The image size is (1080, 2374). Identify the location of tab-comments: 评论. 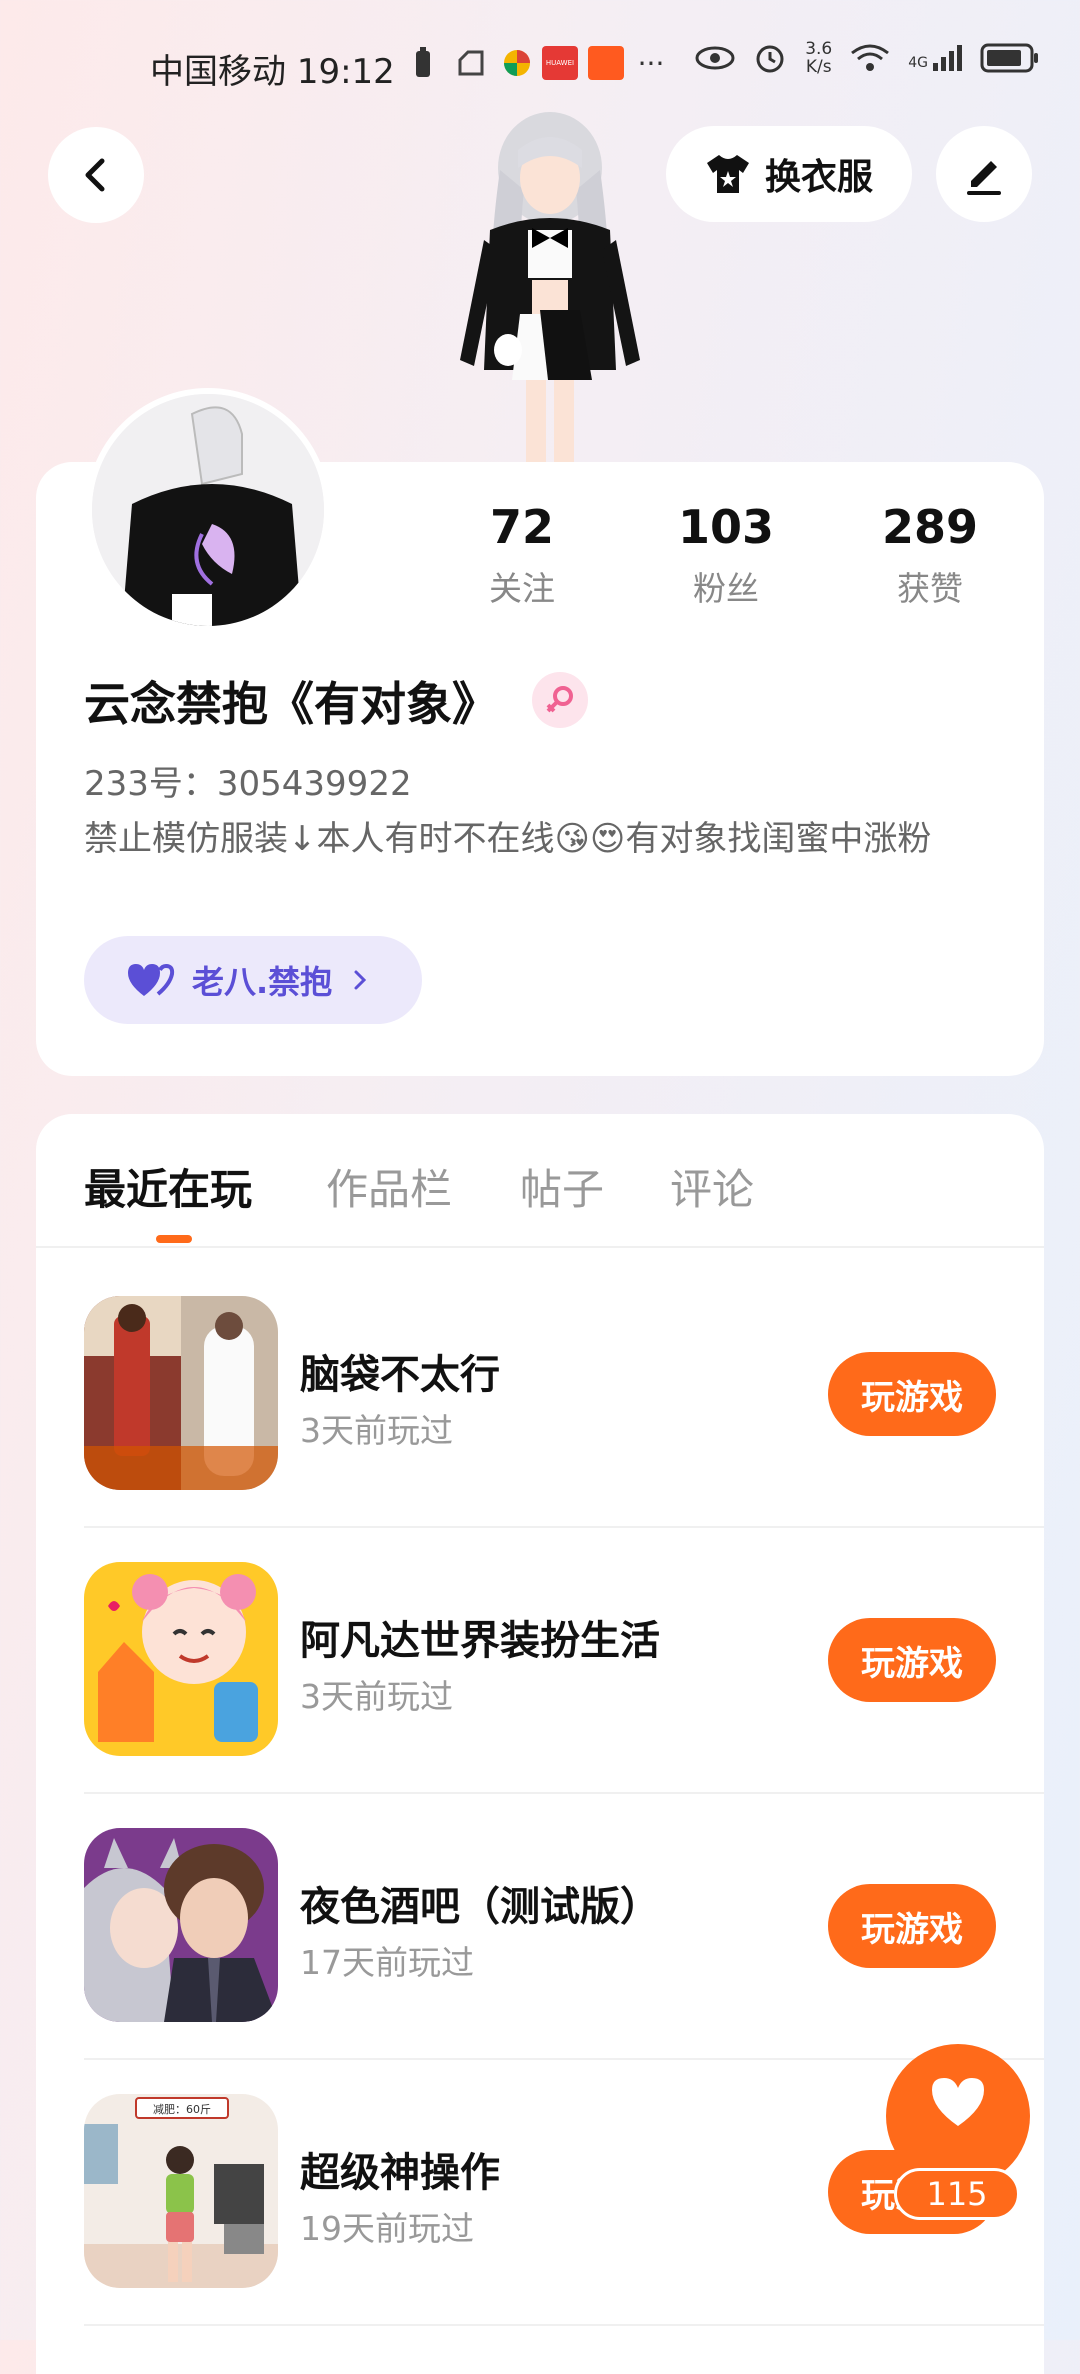
(712, 1186).